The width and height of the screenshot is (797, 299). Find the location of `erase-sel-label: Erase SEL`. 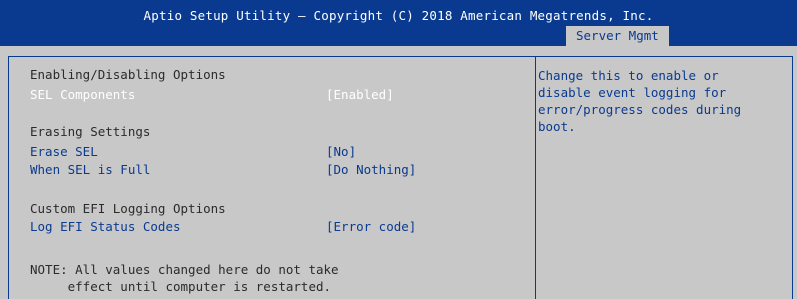

erase-sel-label: Erase SEL is located at coordinates (64, 151).